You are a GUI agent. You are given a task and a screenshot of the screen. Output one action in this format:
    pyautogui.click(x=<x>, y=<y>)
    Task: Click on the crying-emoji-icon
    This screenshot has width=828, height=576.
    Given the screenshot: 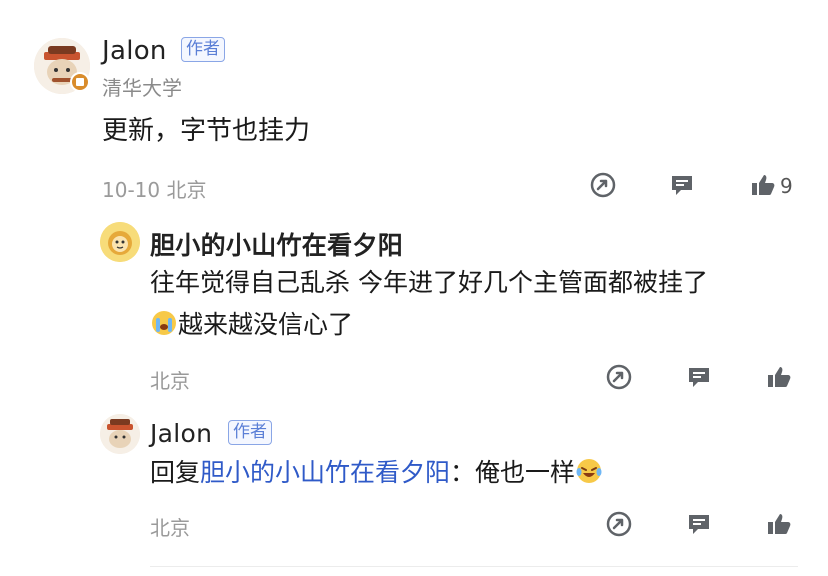 What is the action you would take?
    pyautogui.click(x=164, y=322)
    